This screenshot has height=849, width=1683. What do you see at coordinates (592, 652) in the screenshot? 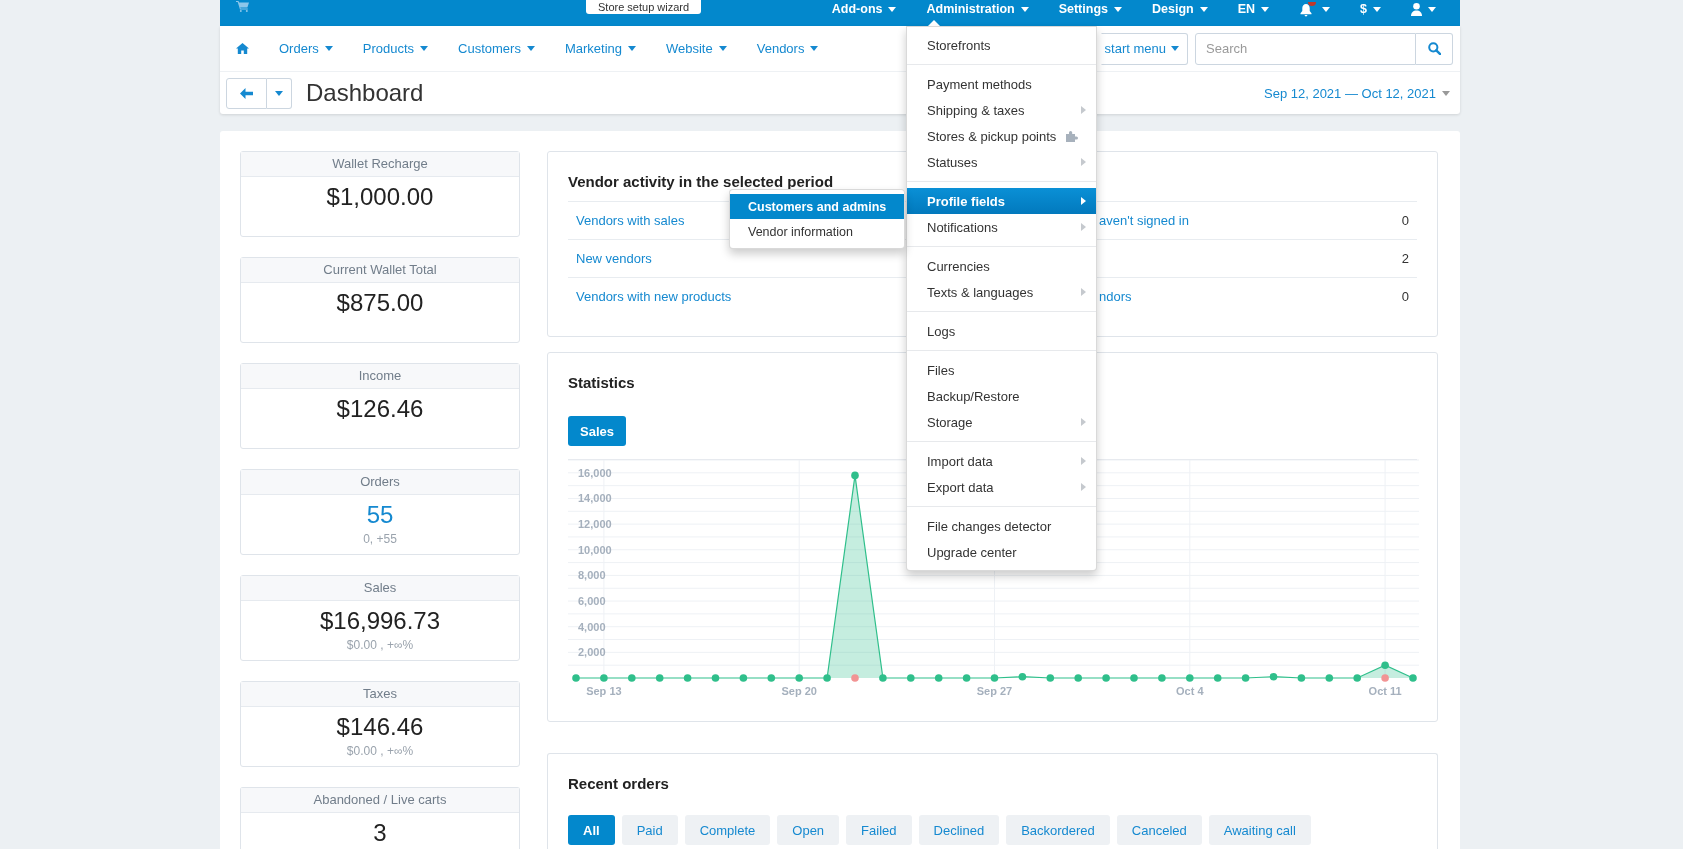
I see `axis-label: 2,000` at bounding box center [592, 652].